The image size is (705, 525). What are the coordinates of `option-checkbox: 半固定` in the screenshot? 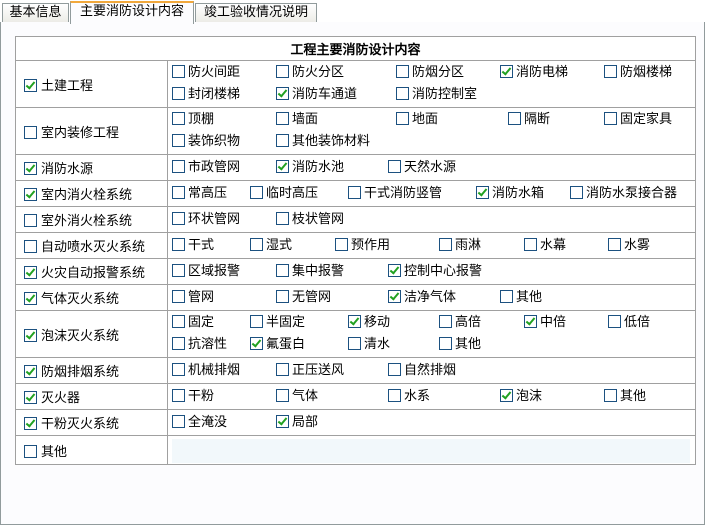 It's located at (277, 323).